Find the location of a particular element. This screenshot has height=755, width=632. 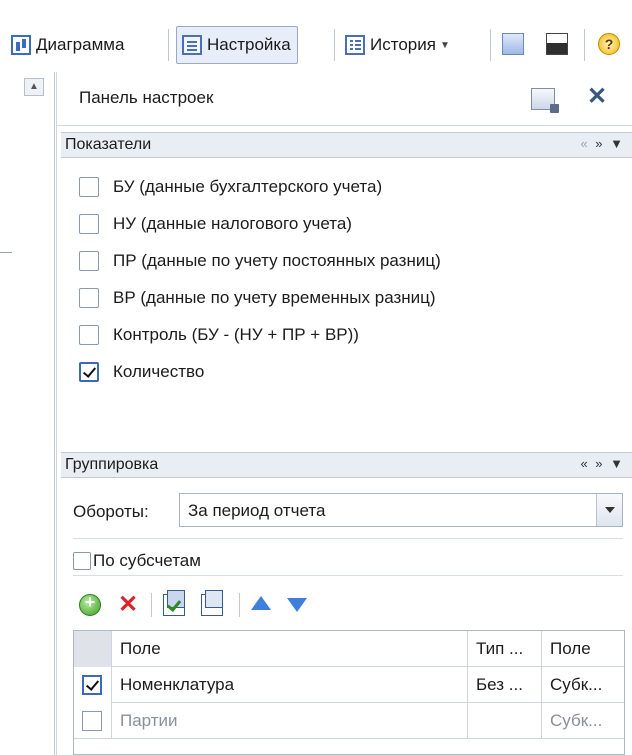

arrow-up-icon is located at coordinates (261, 603).